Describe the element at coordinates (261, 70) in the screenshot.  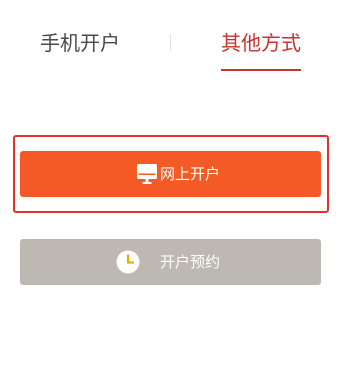
I see `active-tab-underline` at that location.